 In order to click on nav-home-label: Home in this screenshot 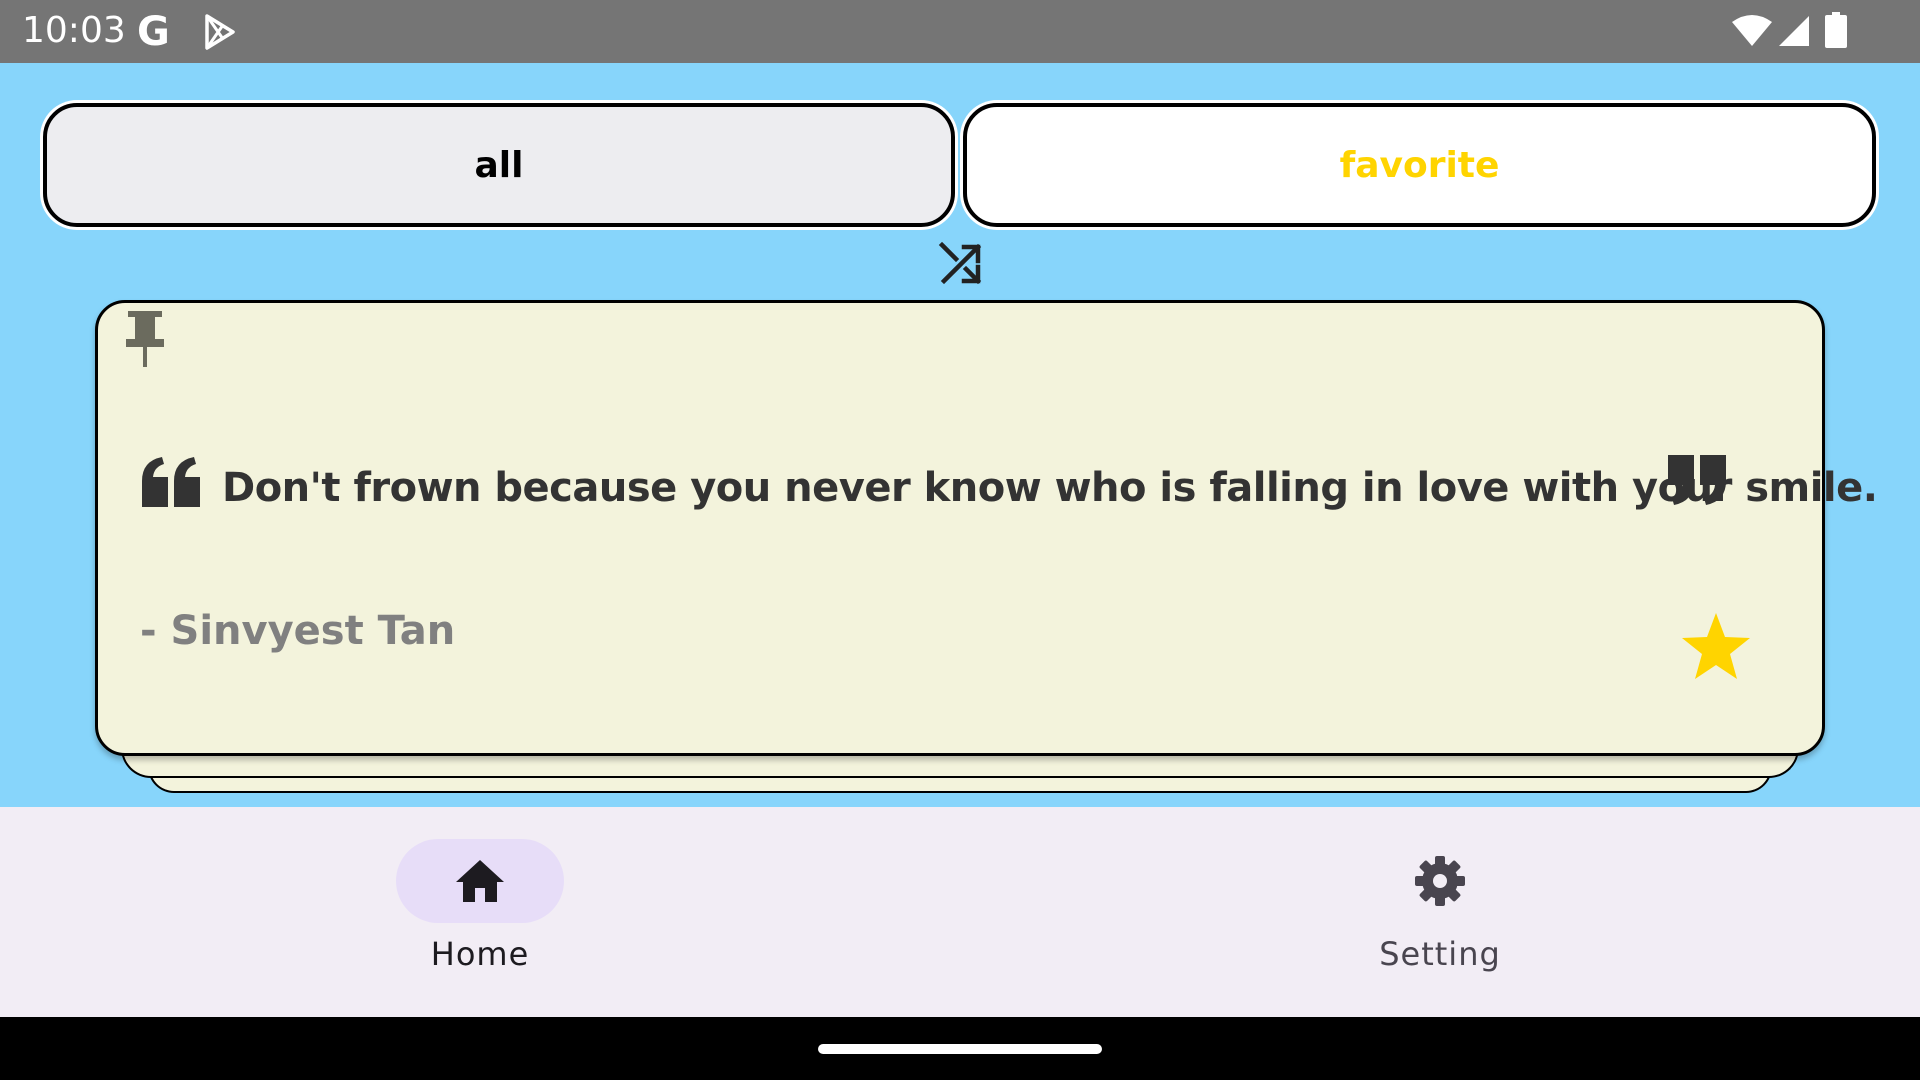, I will do `click(480, 954)`.